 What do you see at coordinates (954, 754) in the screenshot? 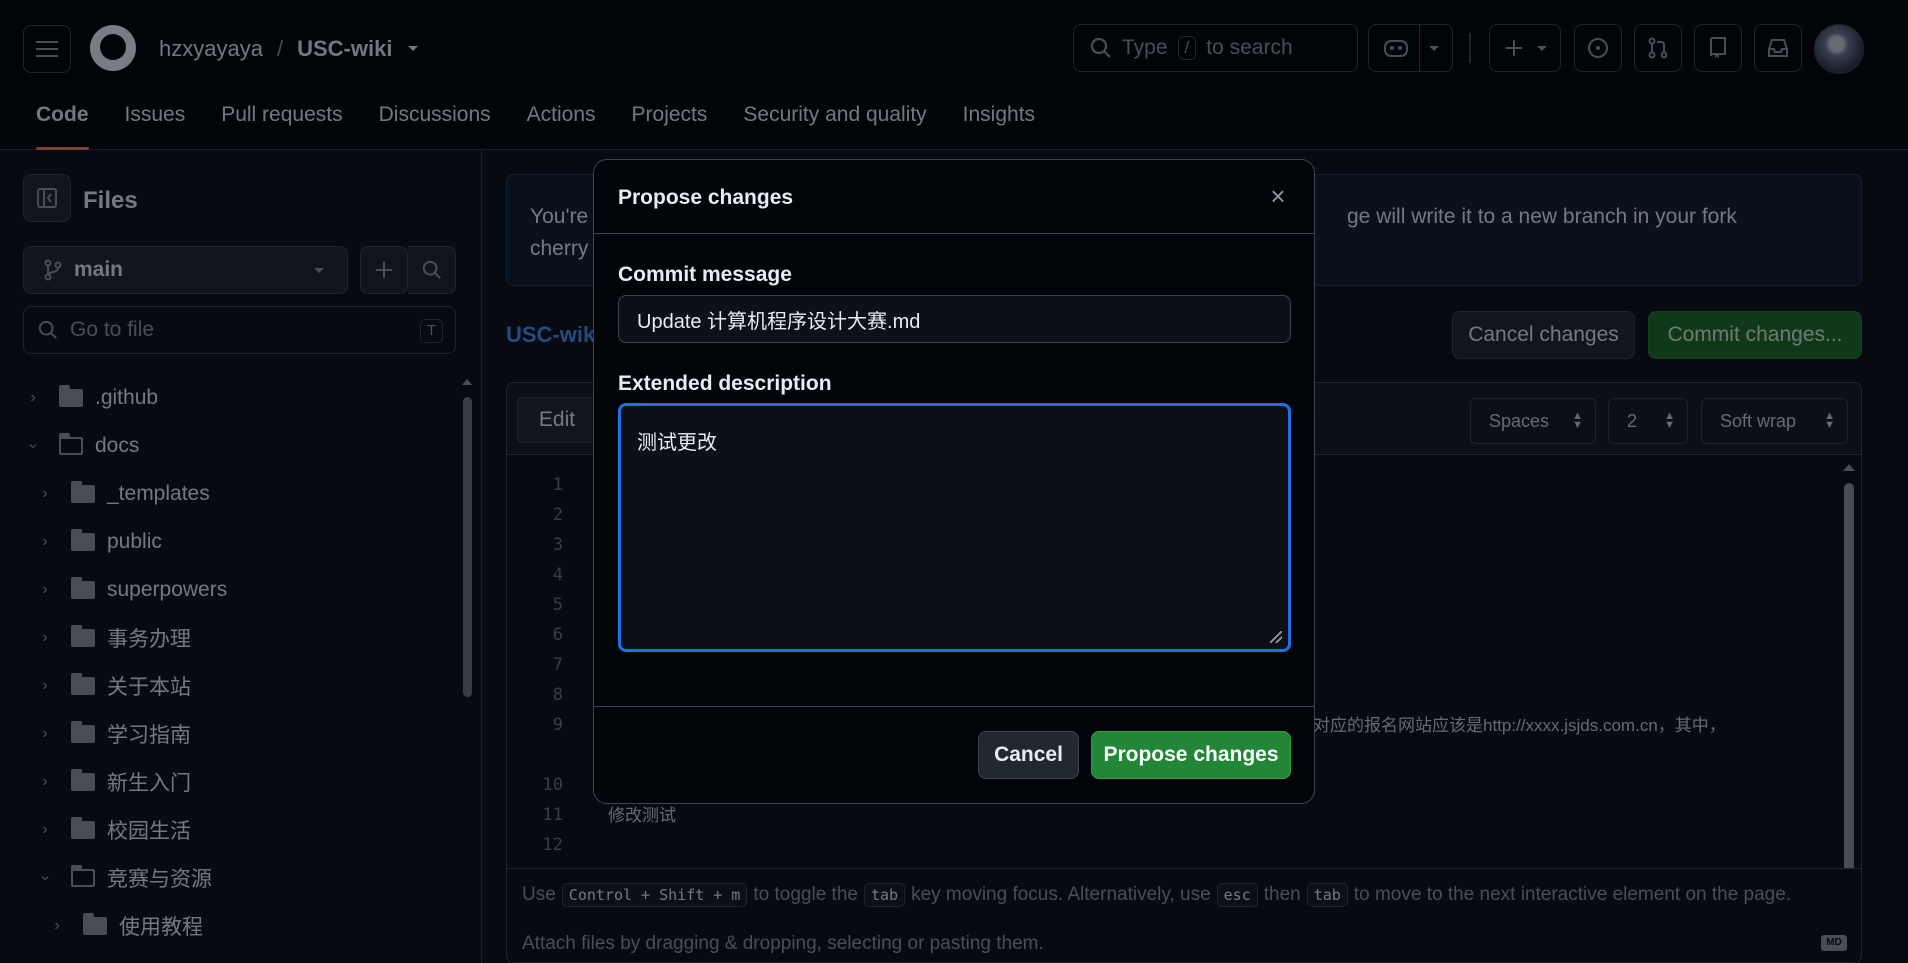
I see `dialog-footer: Cancel Propose changes` at bounding box center [954, 754].